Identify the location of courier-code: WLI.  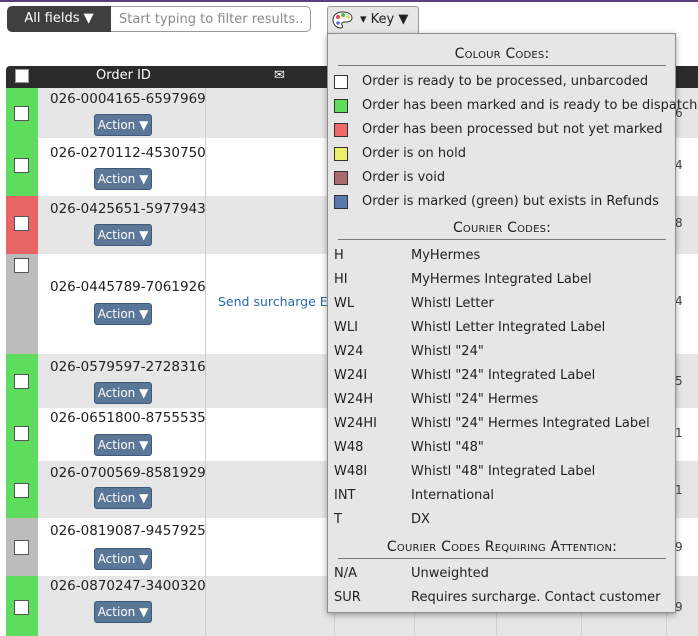
(346, 327).